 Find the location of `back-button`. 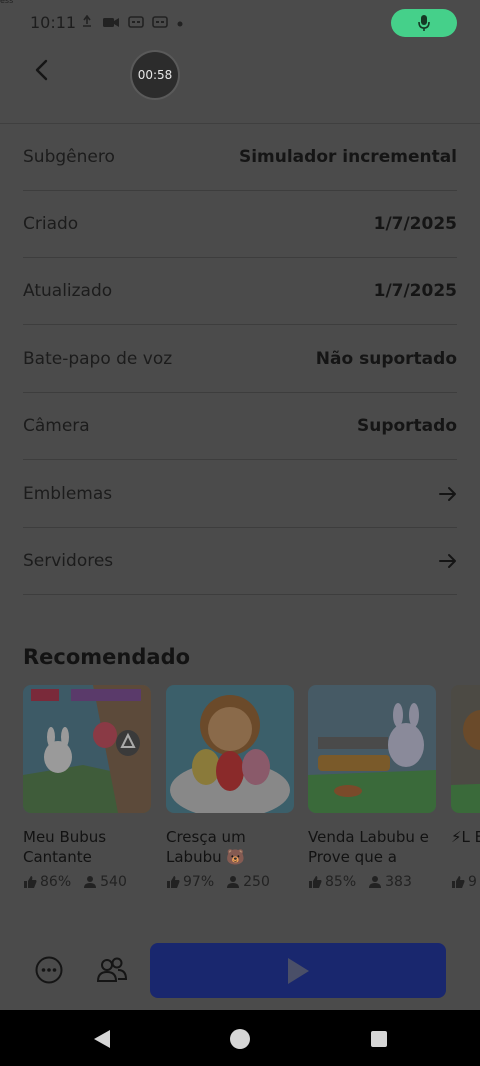

back-button is located at coordinates (42, 70).